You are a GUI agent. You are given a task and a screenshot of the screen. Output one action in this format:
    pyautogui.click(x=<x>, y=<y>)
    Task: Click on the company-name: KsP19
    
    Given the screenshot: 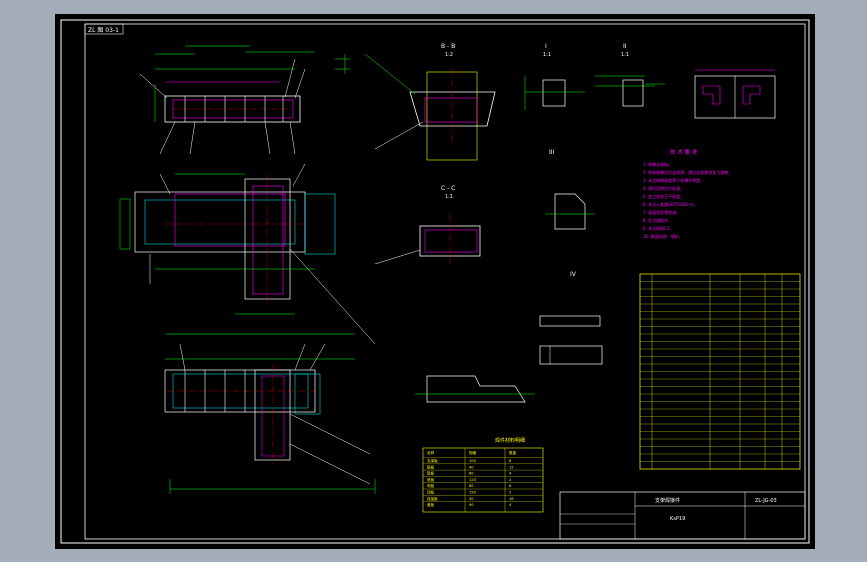 What is the action you would take?
    pyautogui.click(x=677, y=519)
    